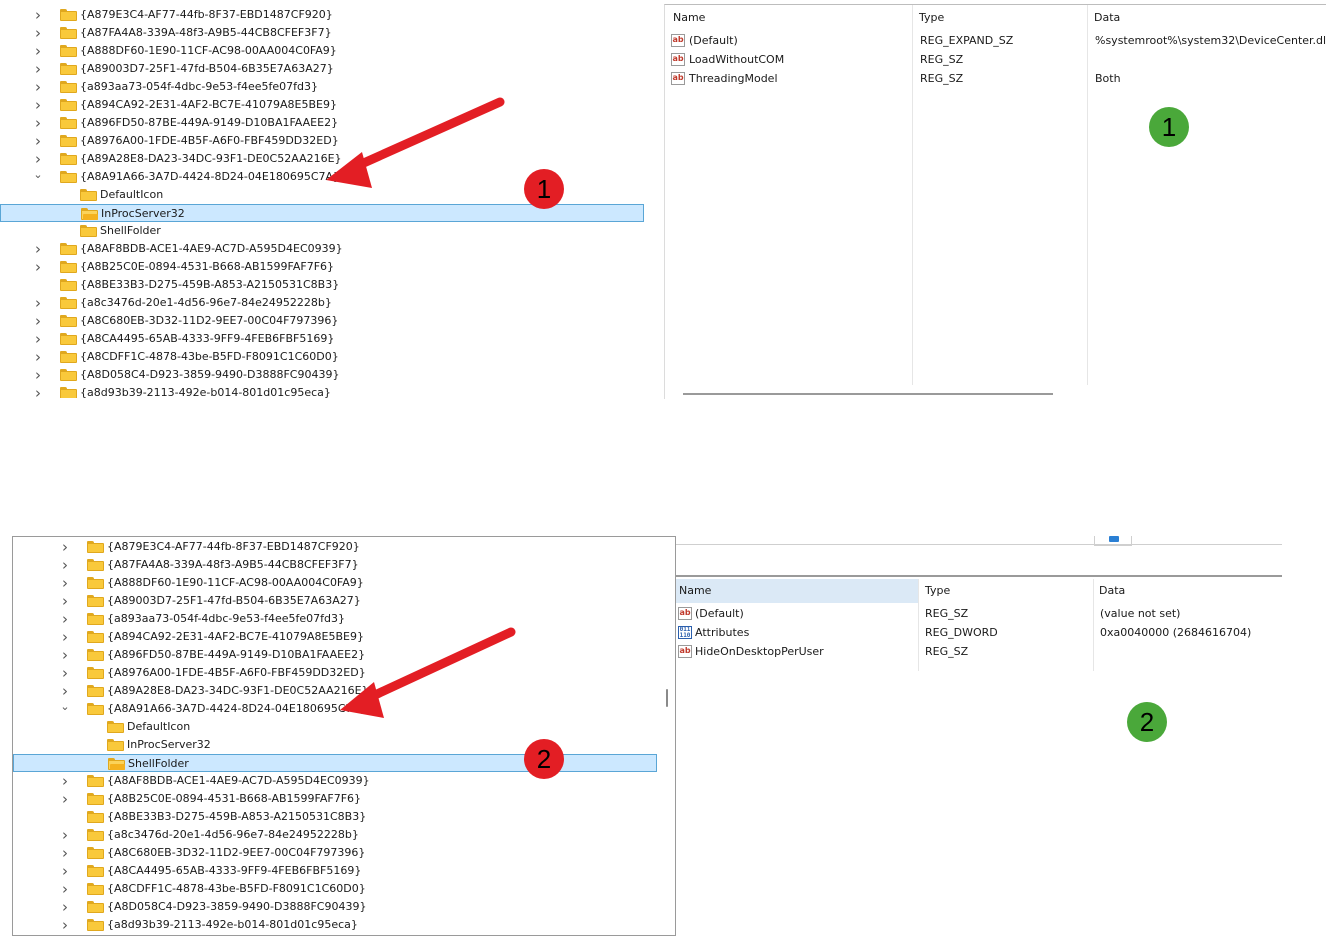 Image resolution: width=1326 pixels, height=936 pixels. Describe the element at coordinates (544, 759) in the screenshot. I see `step-marker-red-2: 2` at that location.